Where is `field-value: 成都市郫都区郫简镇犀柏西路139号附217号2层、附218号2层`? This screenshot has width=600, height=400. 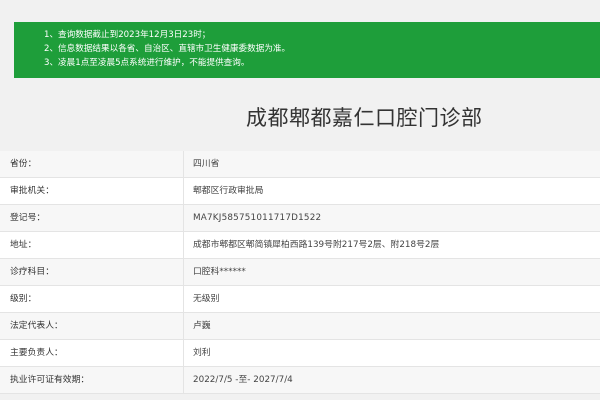
field-value: 成都市郫都区郫简镇犀柏西路139号附217号2层、附218号2层 is located at coordinates (316, 245).